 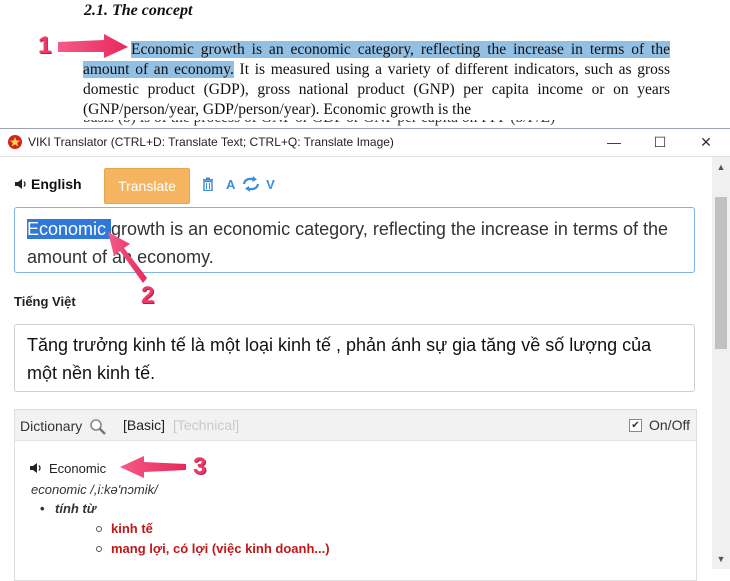 What do you see at coordinates (200, 466) in the screenshot?
I see `annotation-number-3: 3` at bounding box center [200, 466].